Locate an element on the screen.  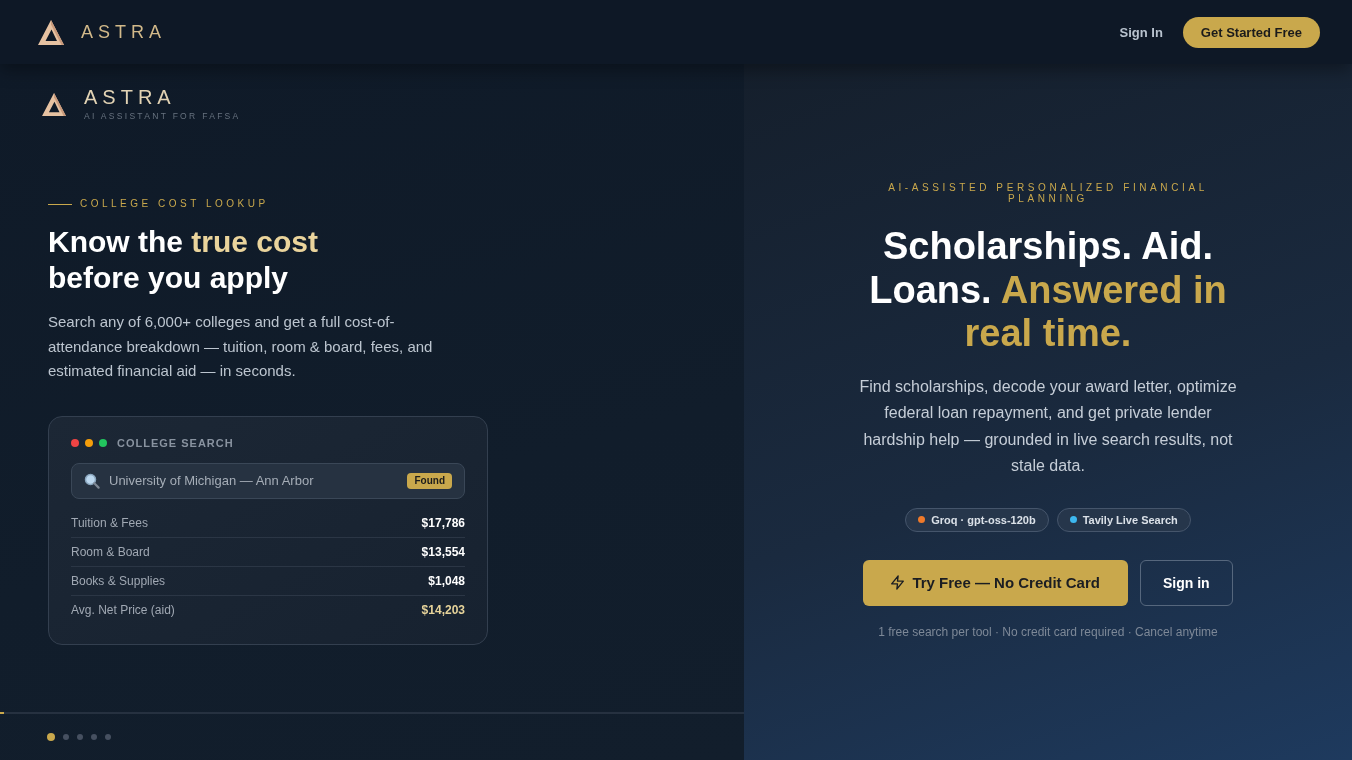
description: Search any of 6,000+ colleges and get a full cost-of-attendance breakdown — tuition, room & board, fees, and estimated financial aid — in seconds. is located at coordinates (241, 346).